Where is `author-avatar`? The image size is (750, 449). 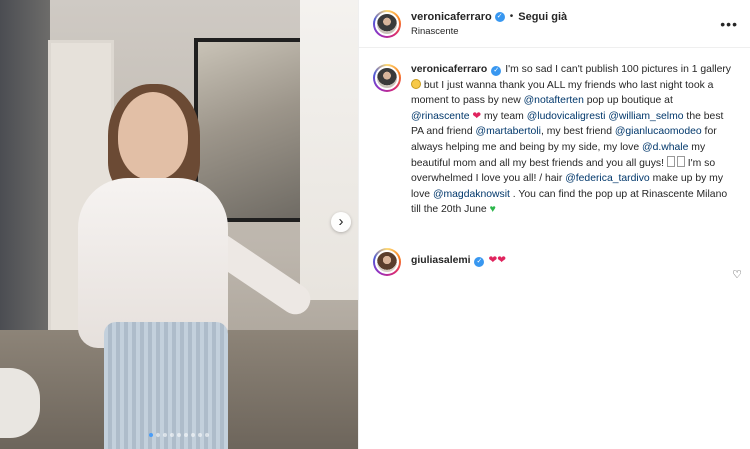
author-avatar is located at coordinates (387, 23).